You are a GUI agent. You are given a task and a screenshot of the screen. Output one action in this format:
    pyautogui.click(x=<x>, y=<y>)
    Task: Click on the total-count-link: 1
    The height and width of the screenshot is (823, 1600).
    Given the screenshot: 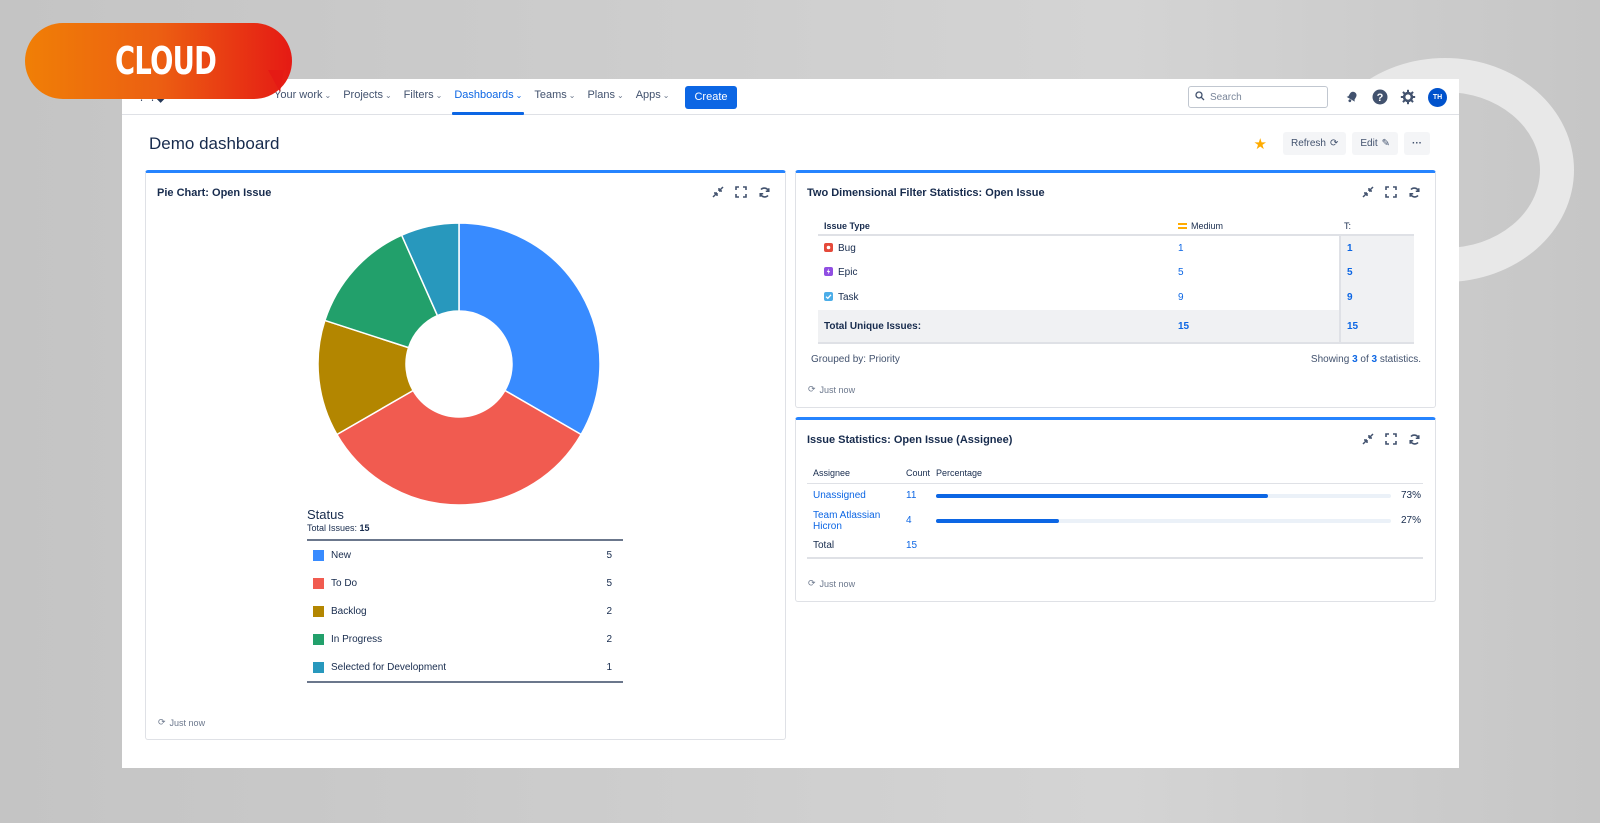 What is the action you would take?
    pyautogui.click(x=1376, y=247)
    